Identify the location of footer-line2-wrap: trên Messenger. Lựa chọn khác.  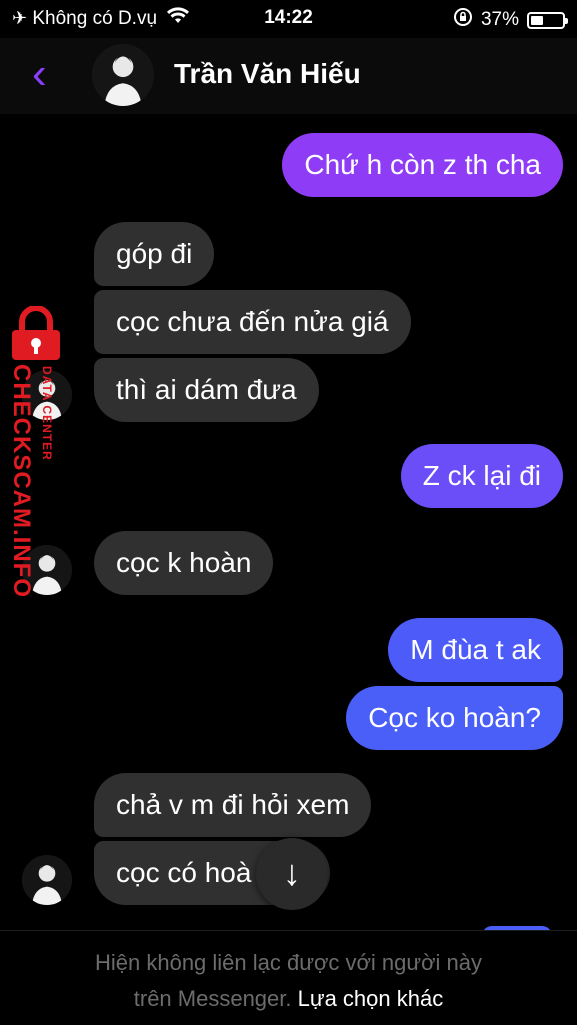
(288, 999).